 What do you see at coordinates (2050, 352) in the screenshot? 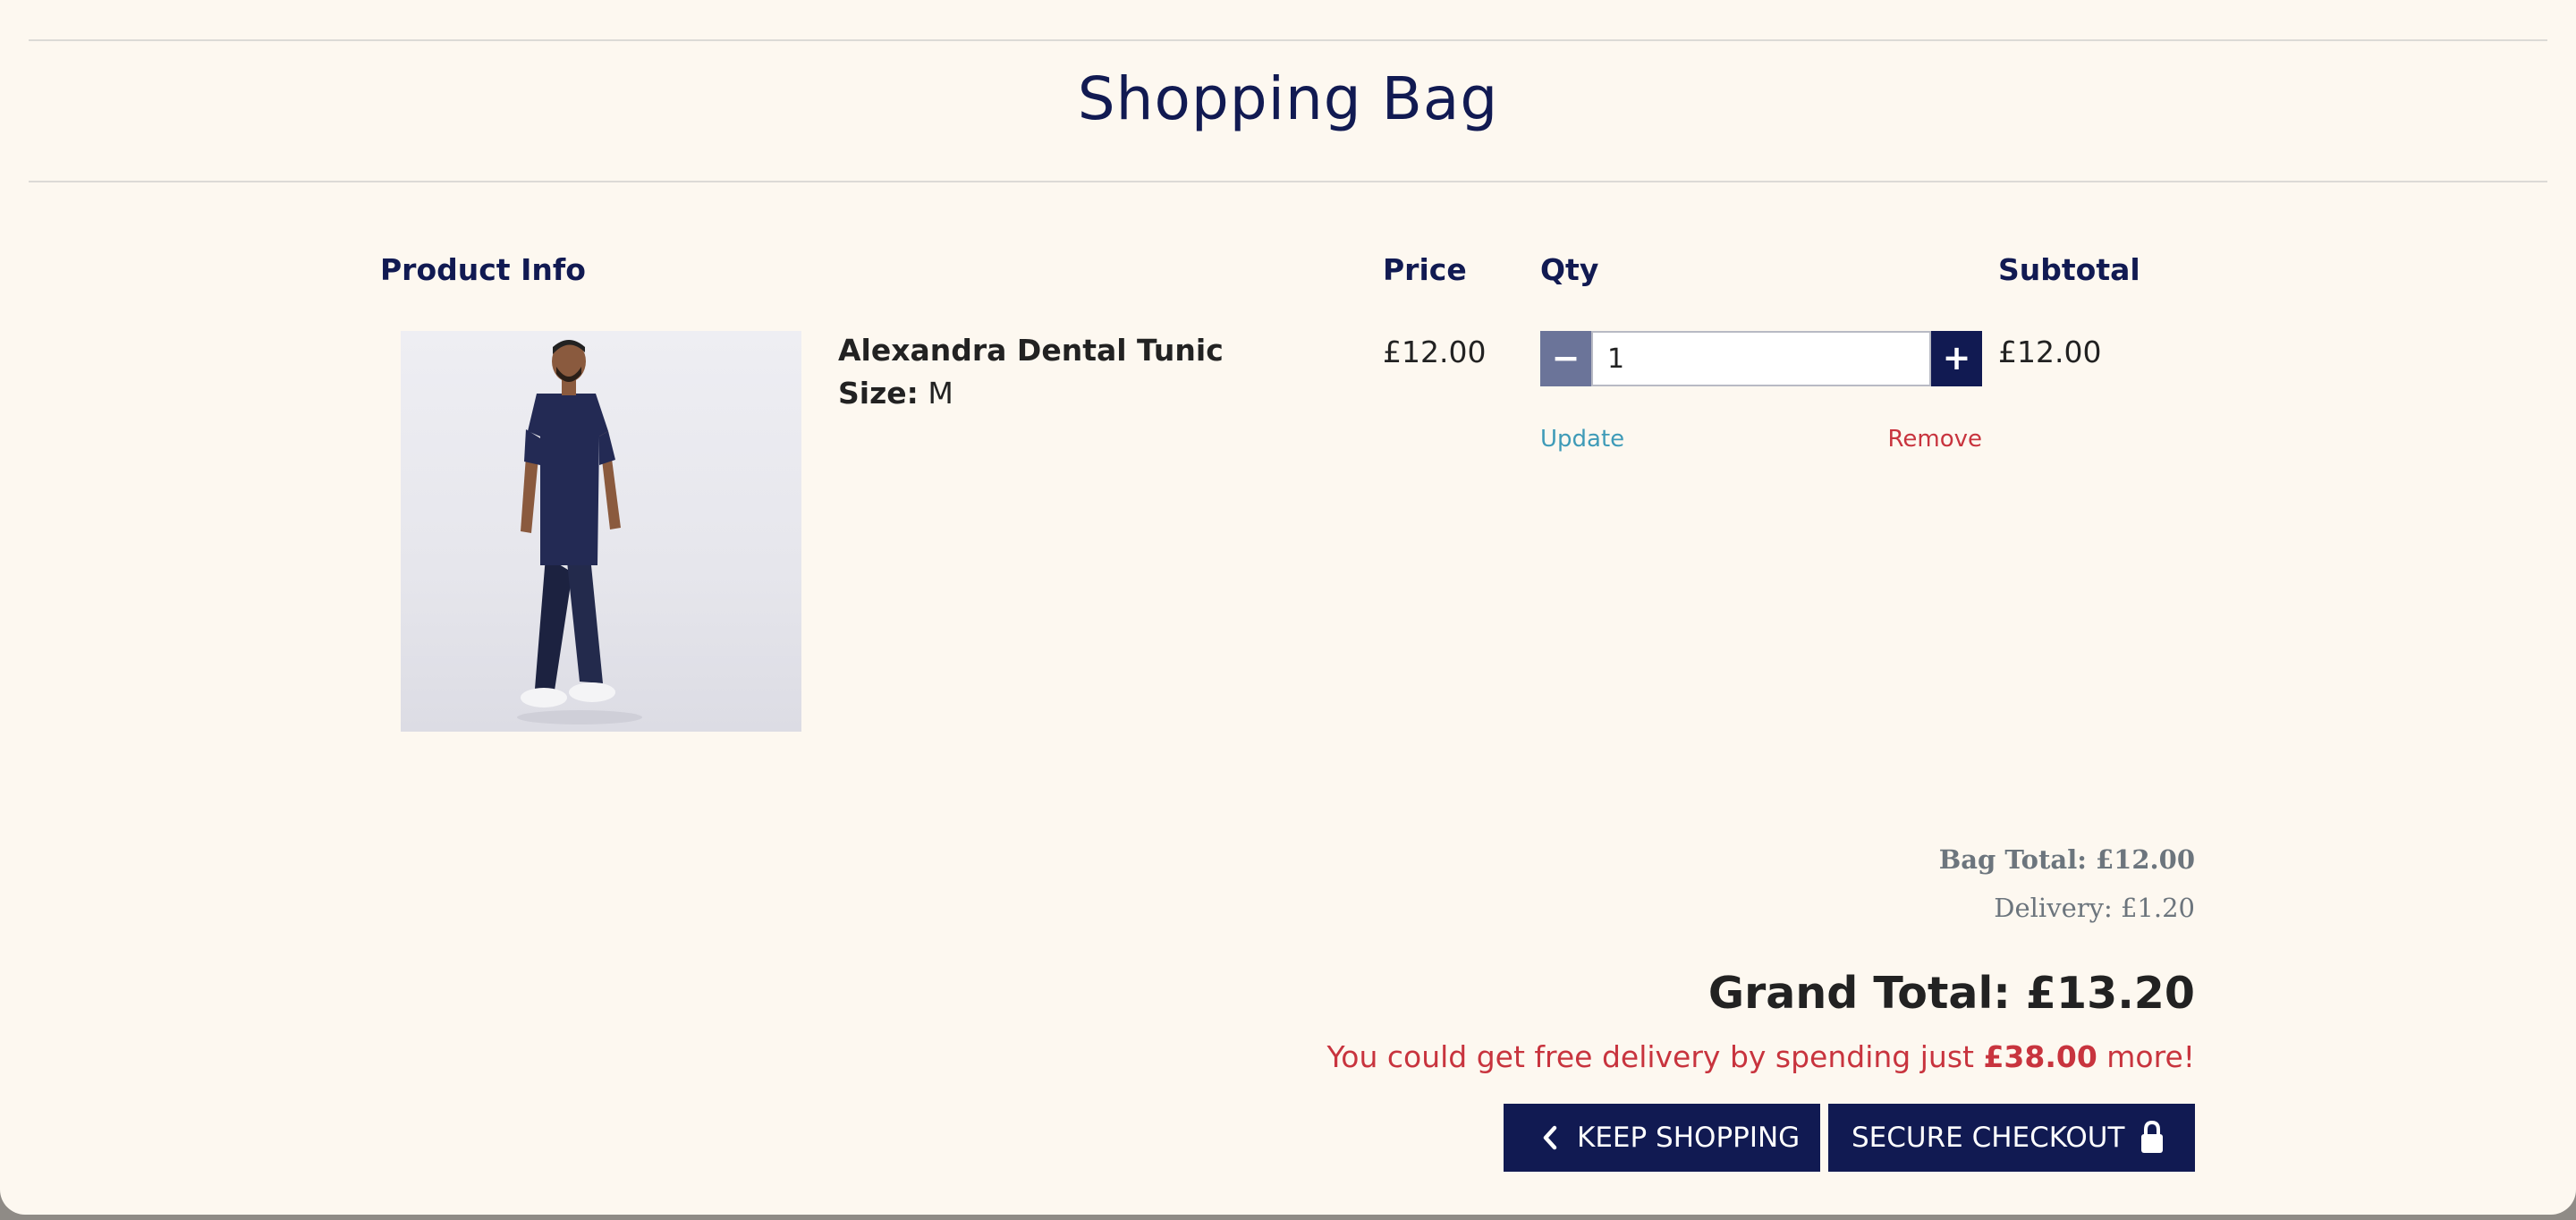
I see `item-subtotal: £12.00` at bounding box center [2050, 352].